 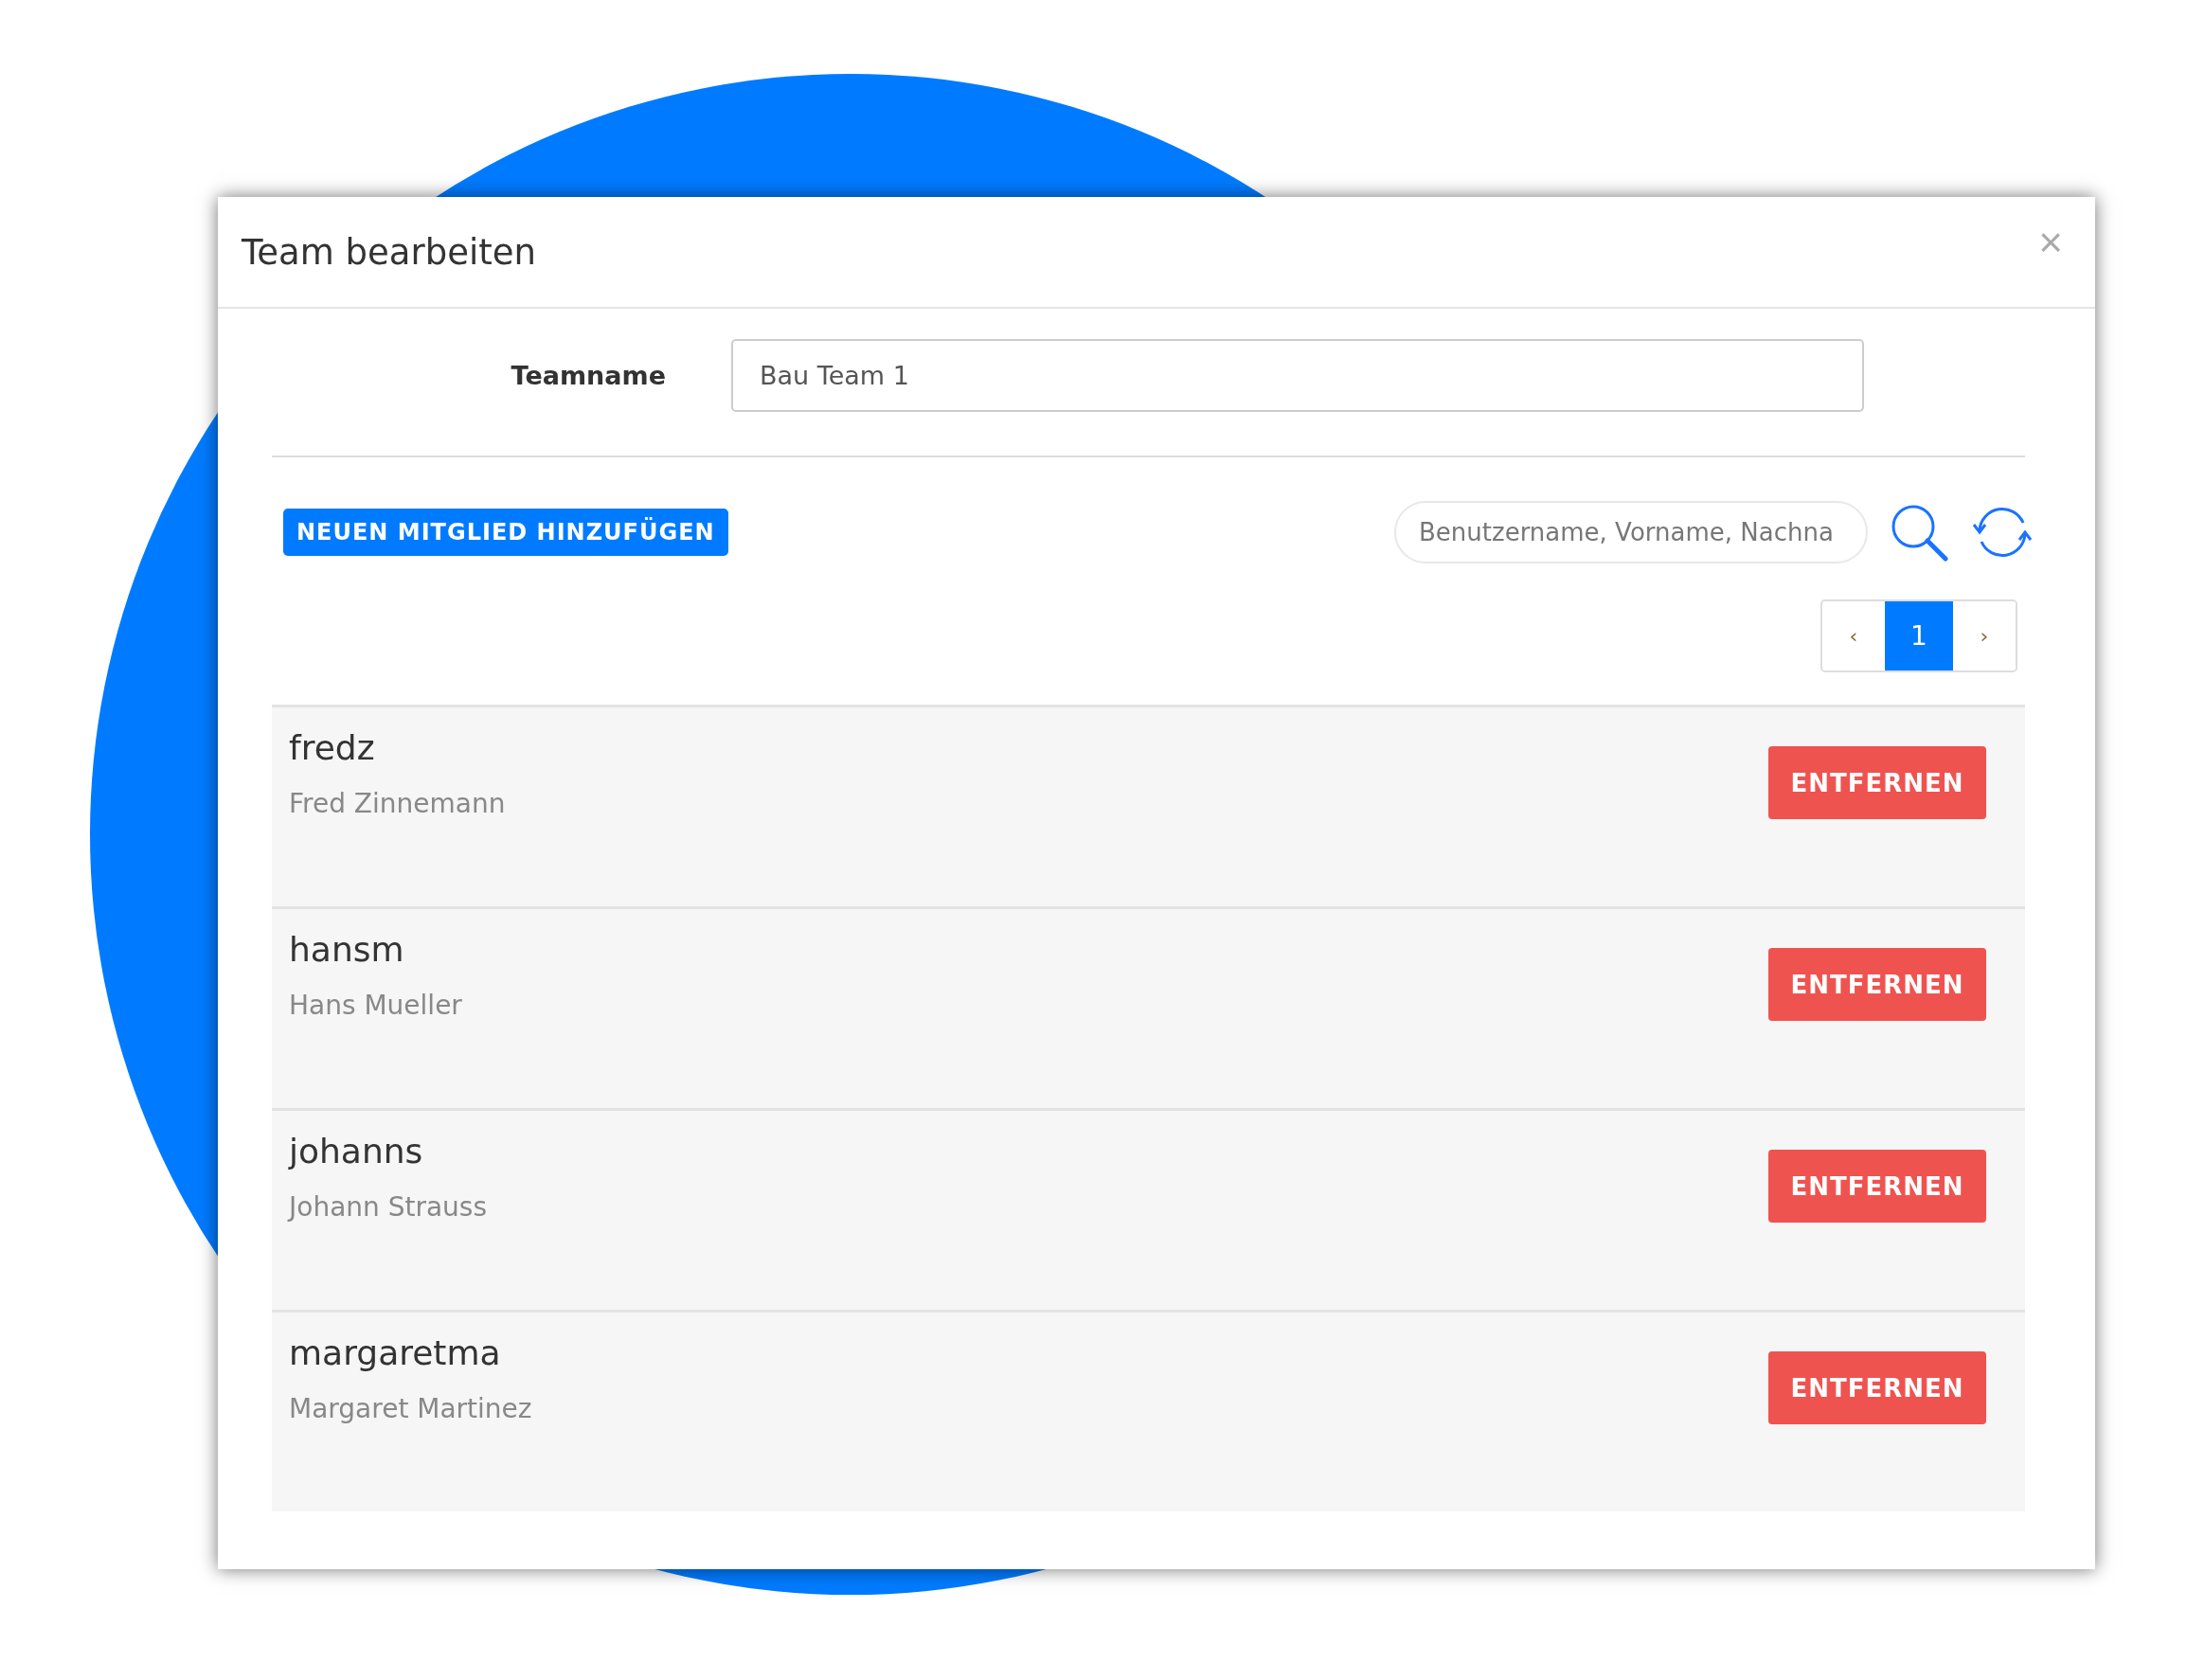 I want to click on page-button: 1, so click(x=1919, y=636).